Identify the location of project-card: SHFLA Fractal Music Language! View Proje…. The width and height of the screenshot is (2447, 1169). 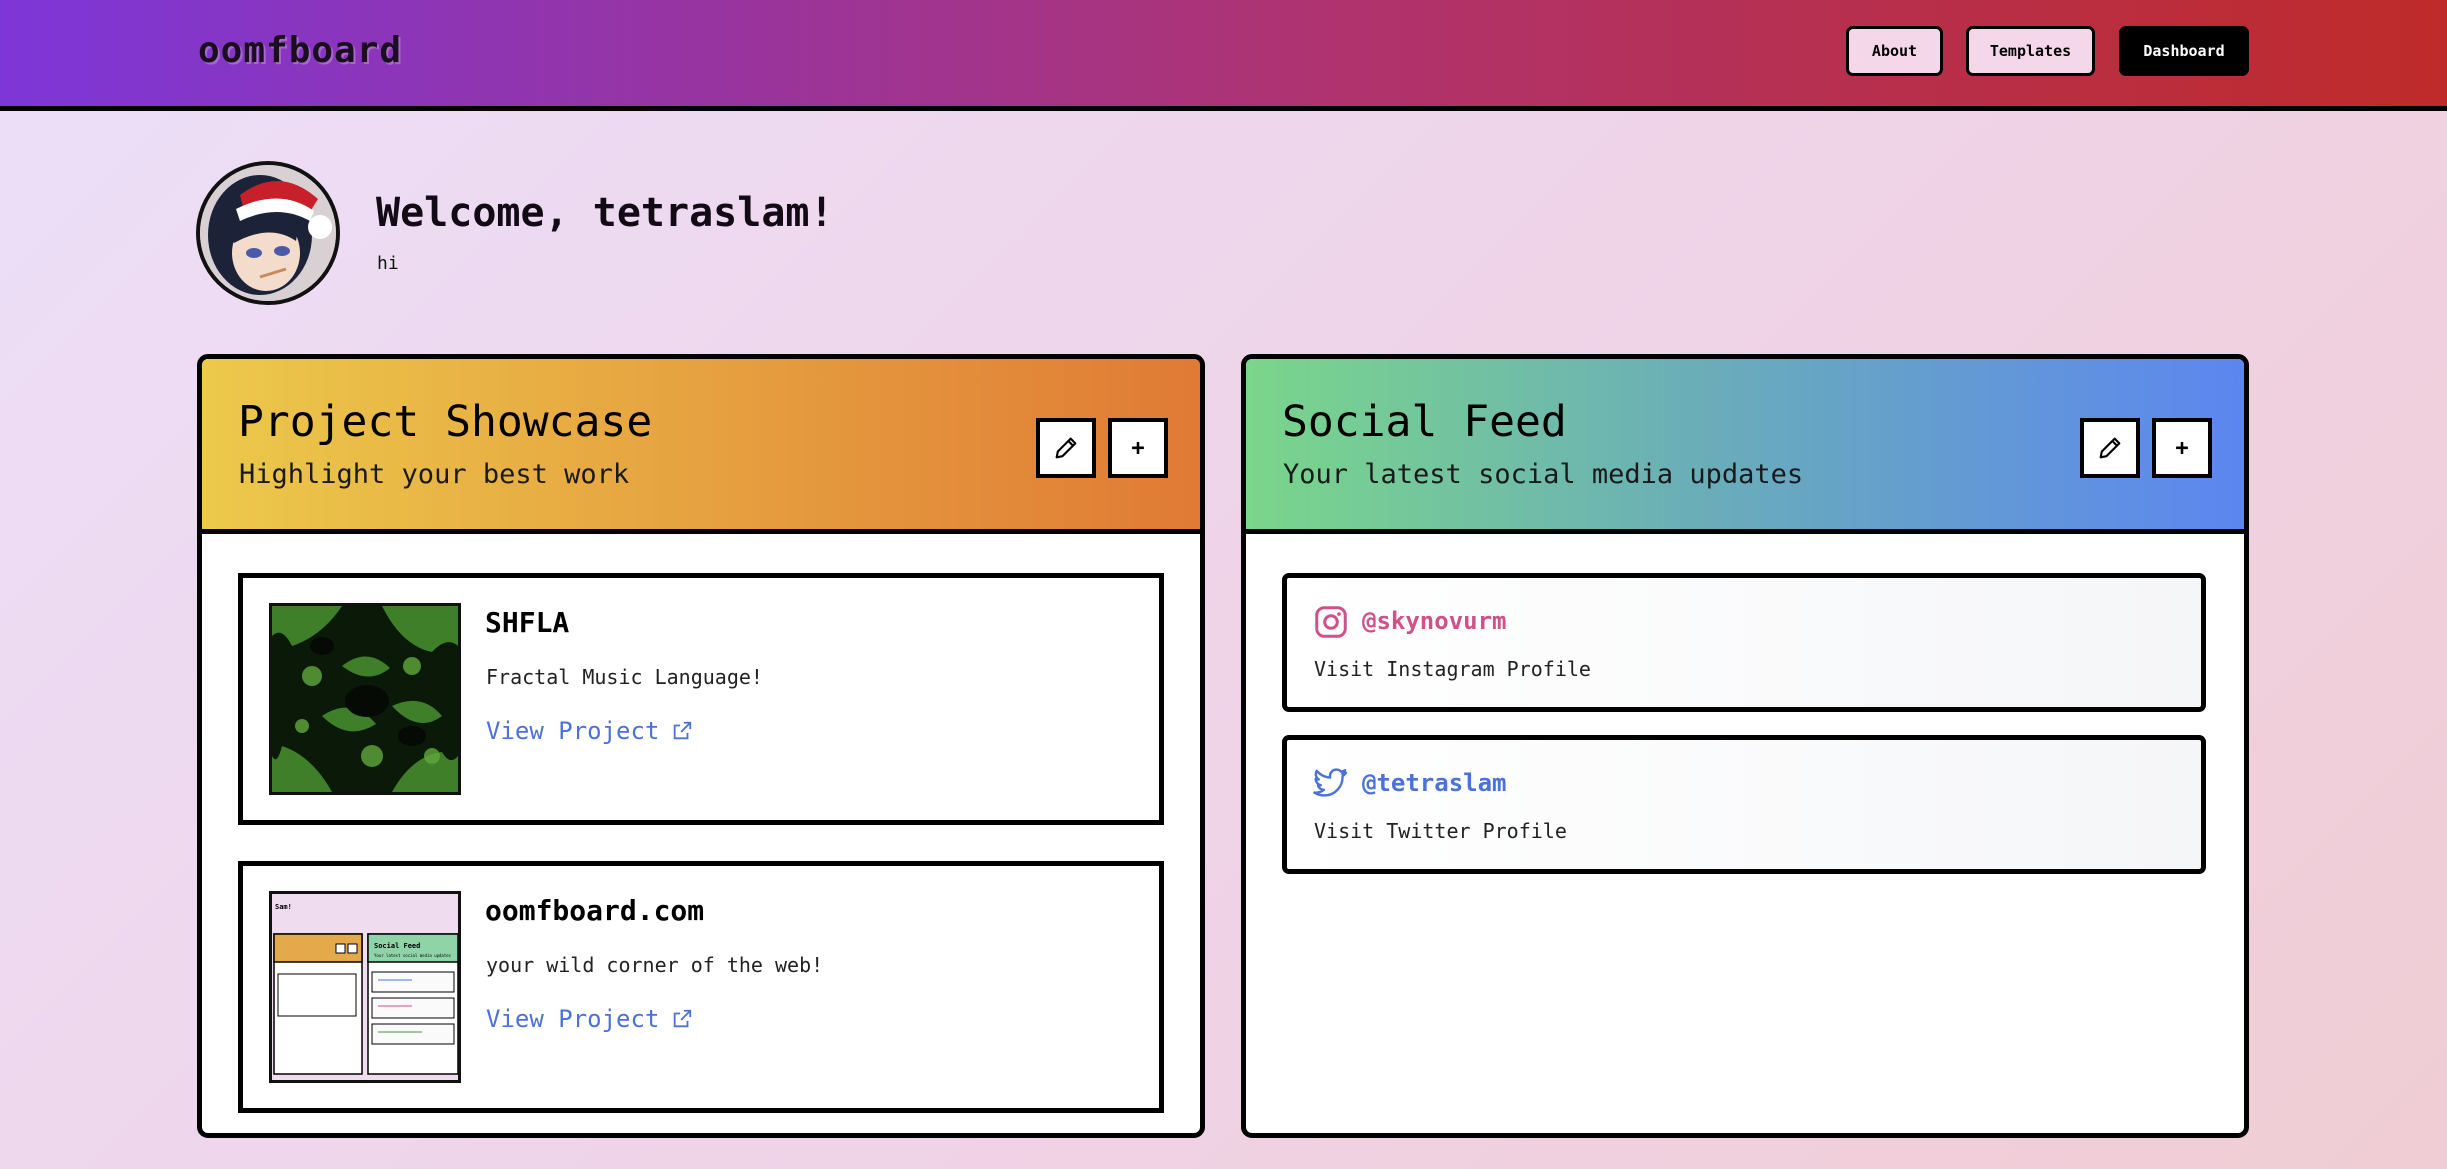
(701, 699).